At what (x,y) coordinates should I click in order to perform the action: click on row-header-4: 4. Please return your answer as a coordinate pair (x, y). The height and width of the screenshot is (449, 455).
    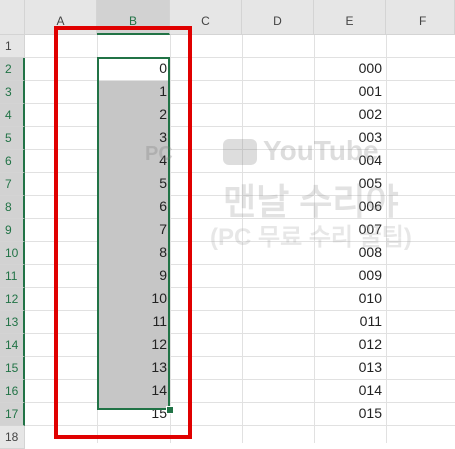
    Looking at the image, I should click on (12, 115).